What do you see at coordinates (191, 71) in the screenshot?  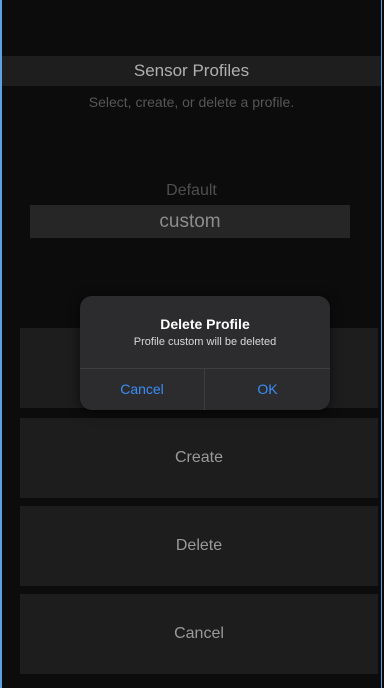 I see `page-title: Sensor Profiles` at bounding box center [191, 71].